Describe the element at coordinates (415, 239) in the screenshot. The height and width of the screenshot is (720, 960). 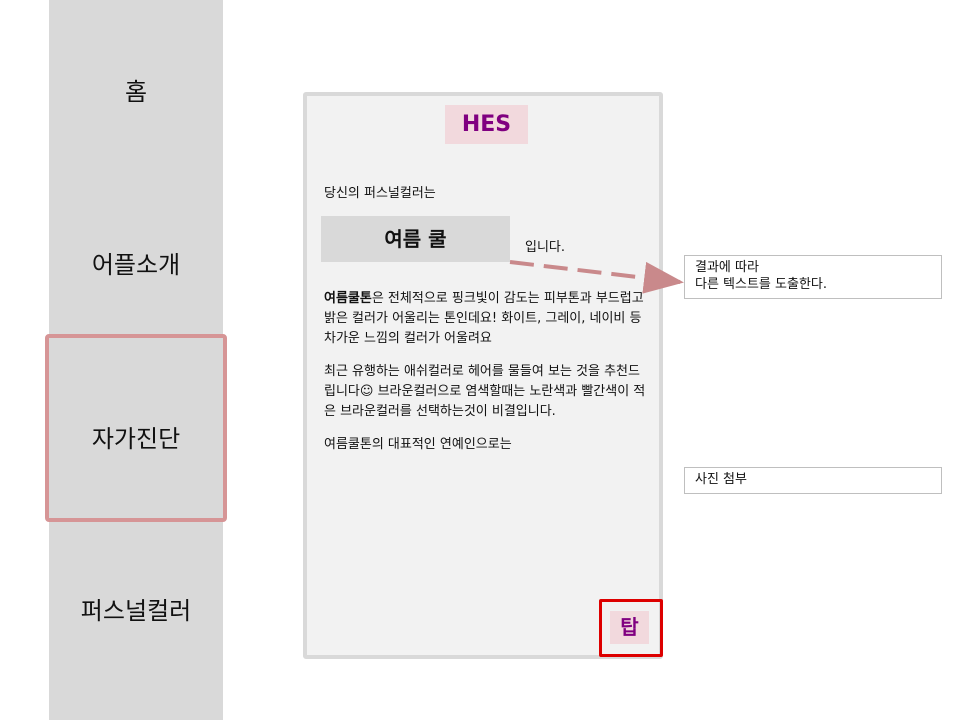
I see `result-color-box: 여름 쿨` at that location.